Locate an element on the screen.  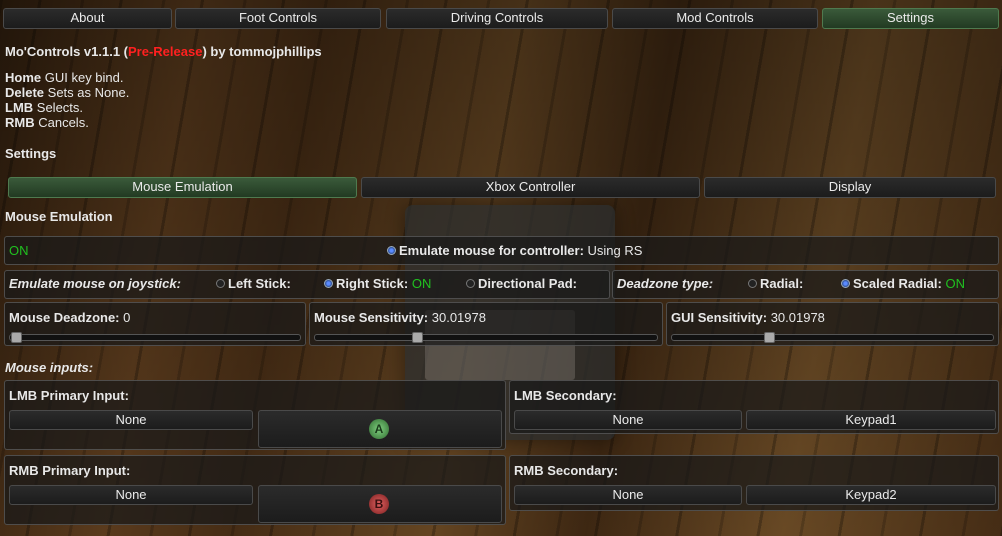
tab-mod-controls: Mod Controls is located at coordinates (715, 18).